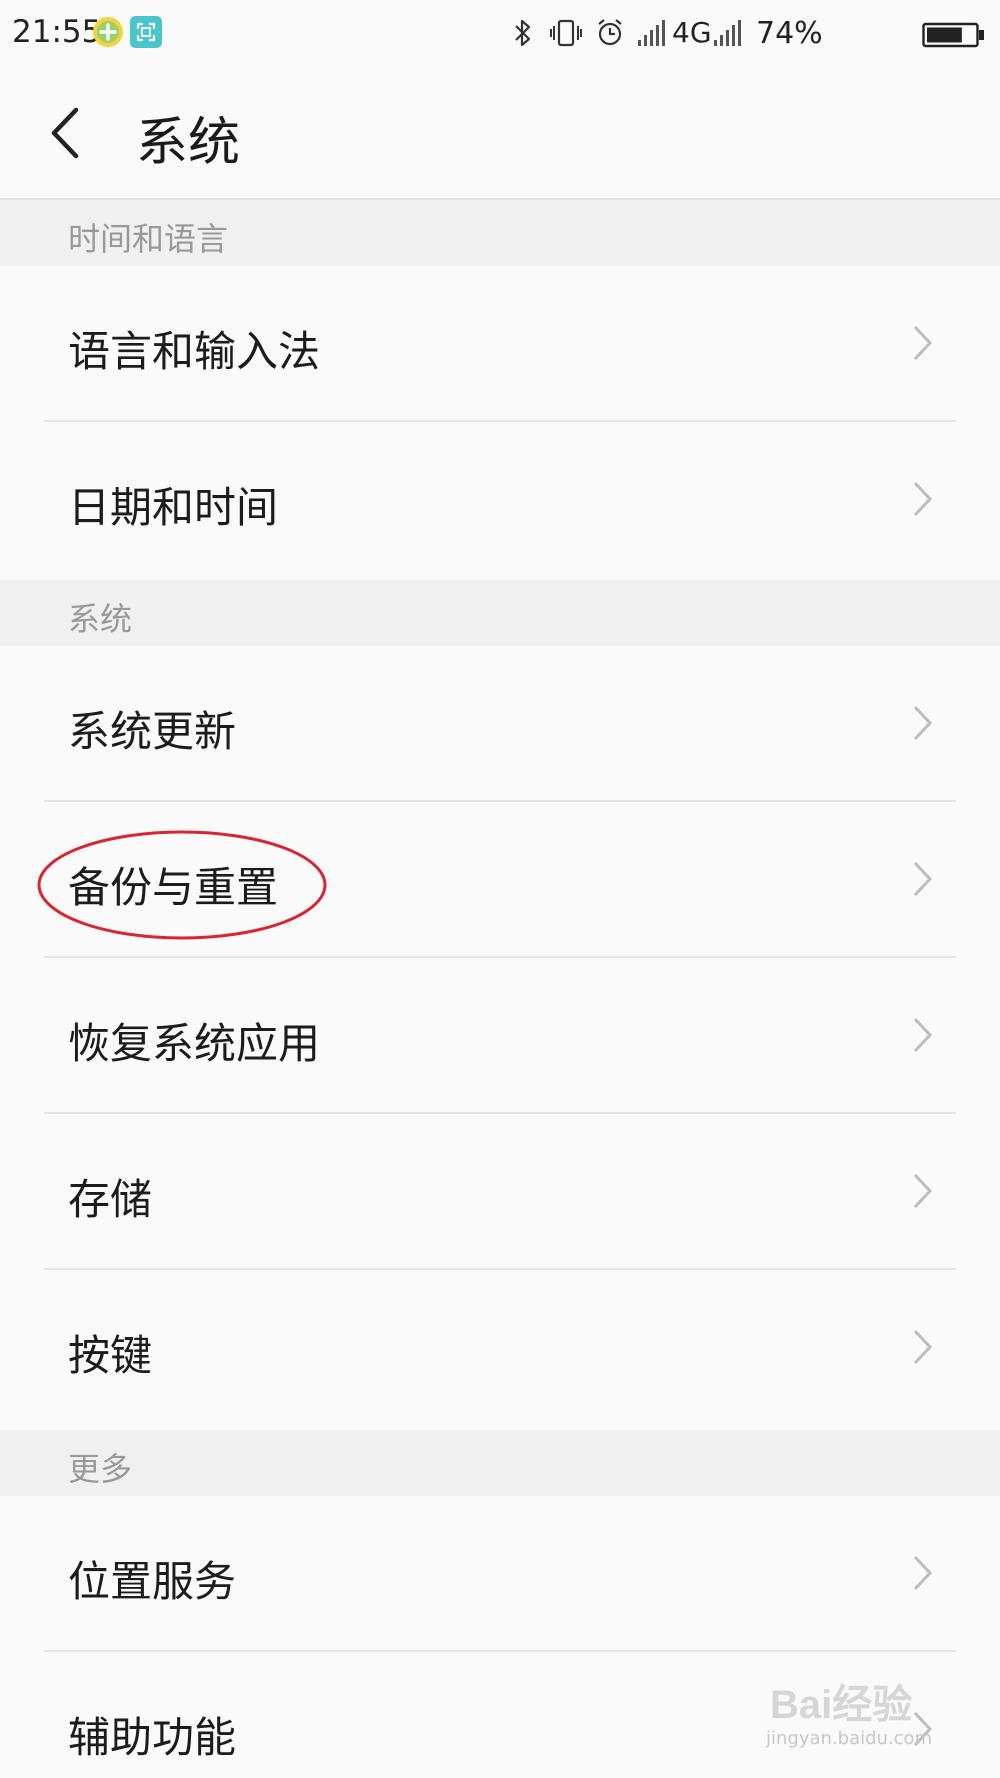  What do you see at coordinates (500, 724) in the screenshot?
I see `settings-item-system-update: 系统更新` at bounding box center [500, 724].